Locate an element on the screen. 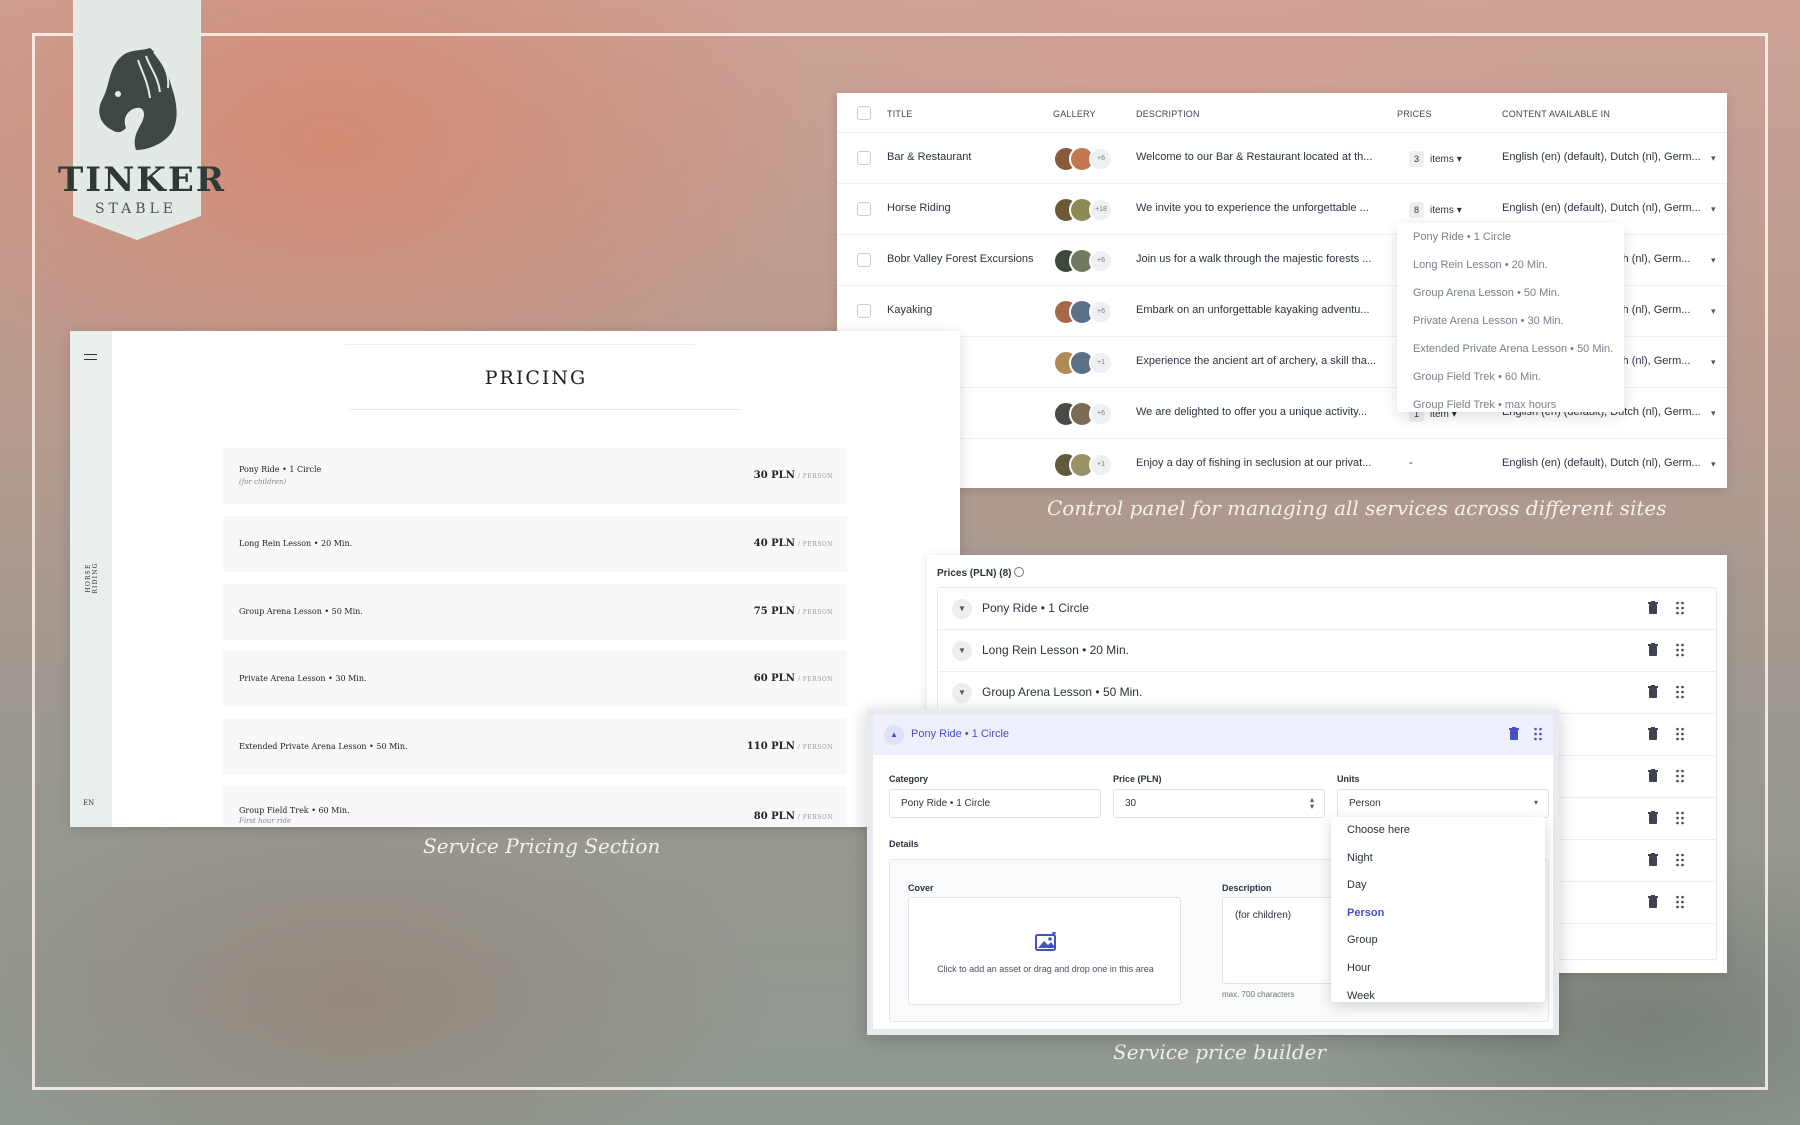 The height and width of the screenshot is (1125, 1800). unit-option: Week is located at coordinates (1438, 992).